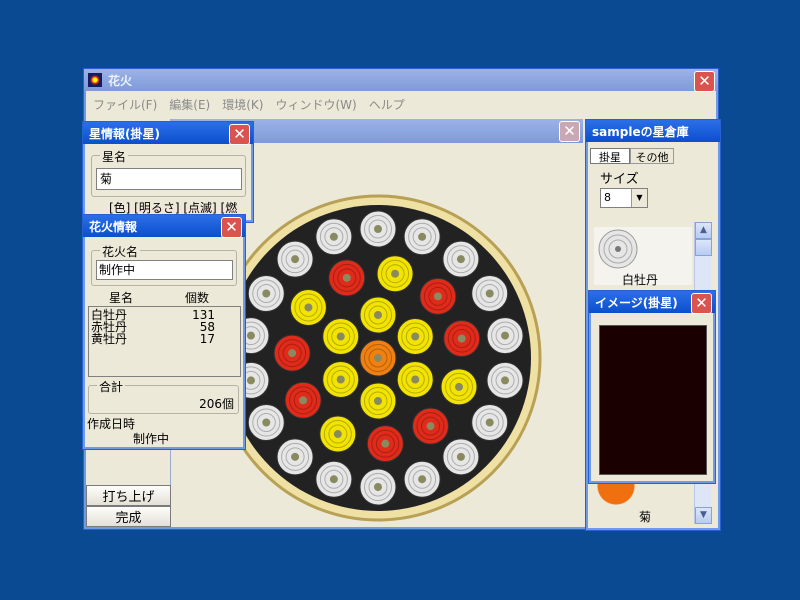  Describe the element at coordinates (197, 298) in the screenshot. I see `col-count-header: 個数` at that location.